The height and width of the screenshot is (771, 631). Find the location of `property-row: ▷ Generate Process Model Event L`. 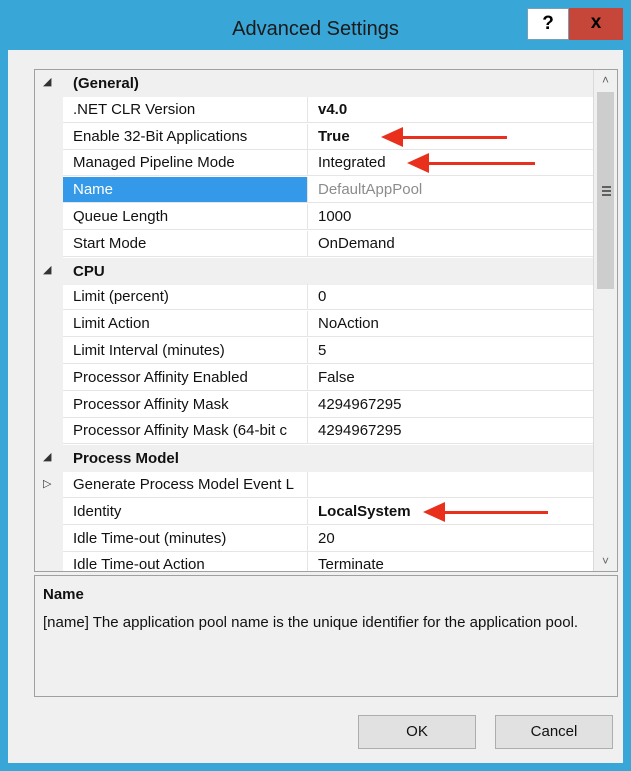

property-row: ▷ Generate Process Model Event L is located at coordinates (314, 485).